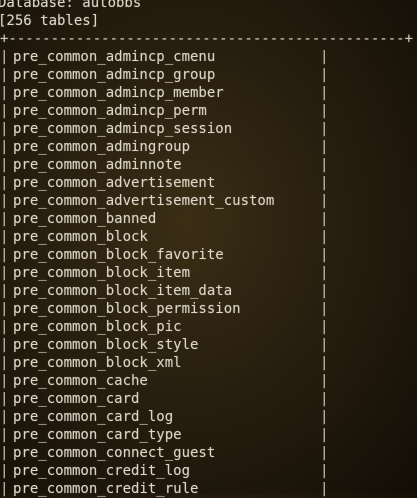 The image size is (417, 498). I want to click on table-row: | pre_common_card |, so click(208, 399).